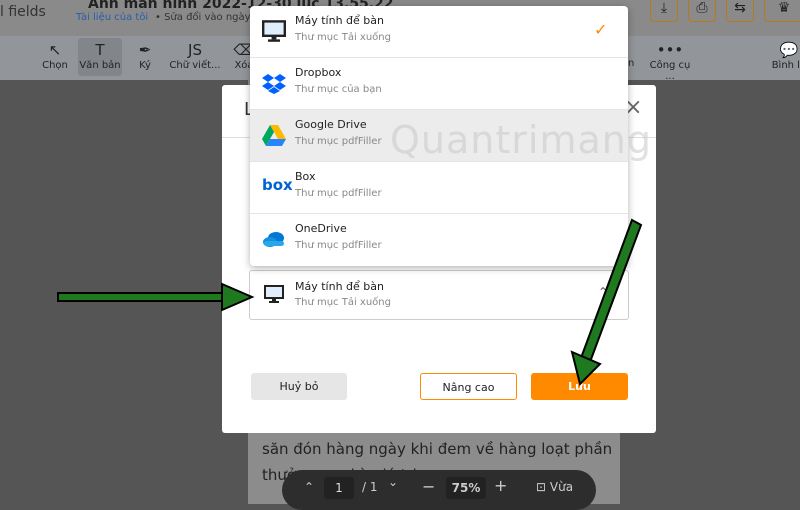 Image resolution: width=800 pixels, height=510 pixels. I want to click on arrow-left-icon, so click(156, 297).